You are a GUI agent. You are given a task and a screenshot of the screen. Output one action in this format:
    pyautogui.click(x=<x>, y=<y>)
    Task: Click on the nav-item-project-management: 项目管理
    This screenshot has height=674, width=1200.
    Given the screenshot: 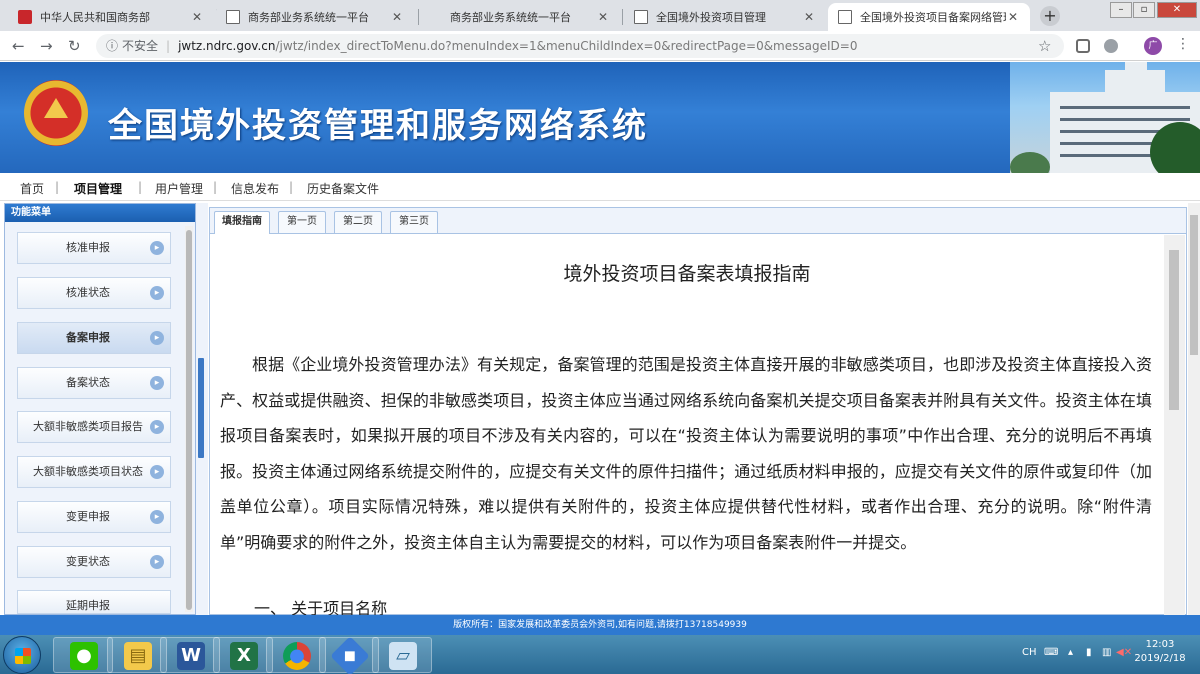 What is the action you would take?
    pyautogui.click(x=98, y=188)
    